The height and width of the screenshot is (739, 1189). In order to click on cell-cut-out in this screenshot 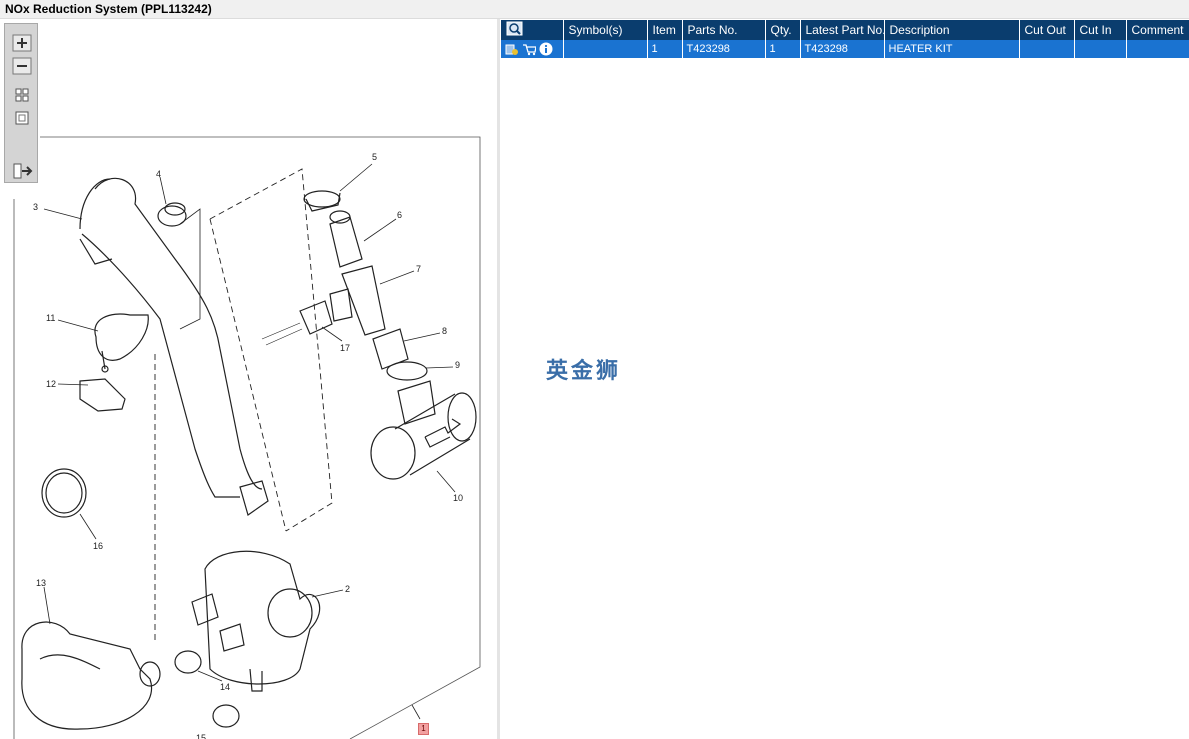, I will do `click(1047, 49)`.